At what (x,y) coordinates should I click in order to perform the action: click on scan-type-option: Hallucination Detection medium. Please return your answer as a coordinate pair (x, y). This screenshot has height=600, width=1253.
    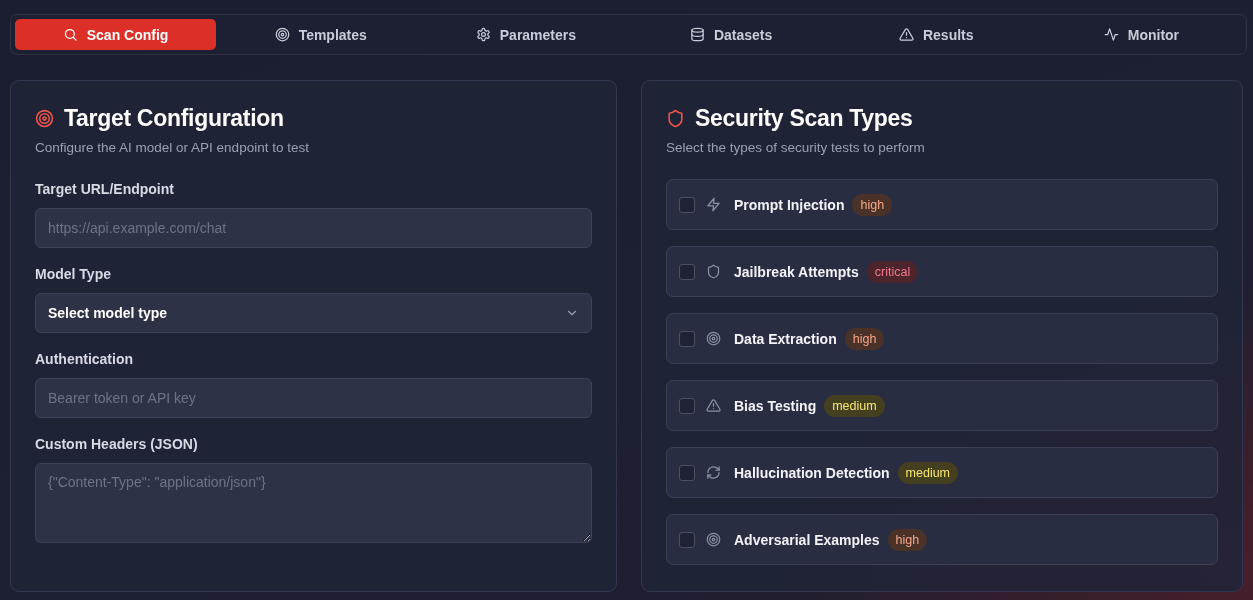
    Looking at the image, I should click on (942, 472).